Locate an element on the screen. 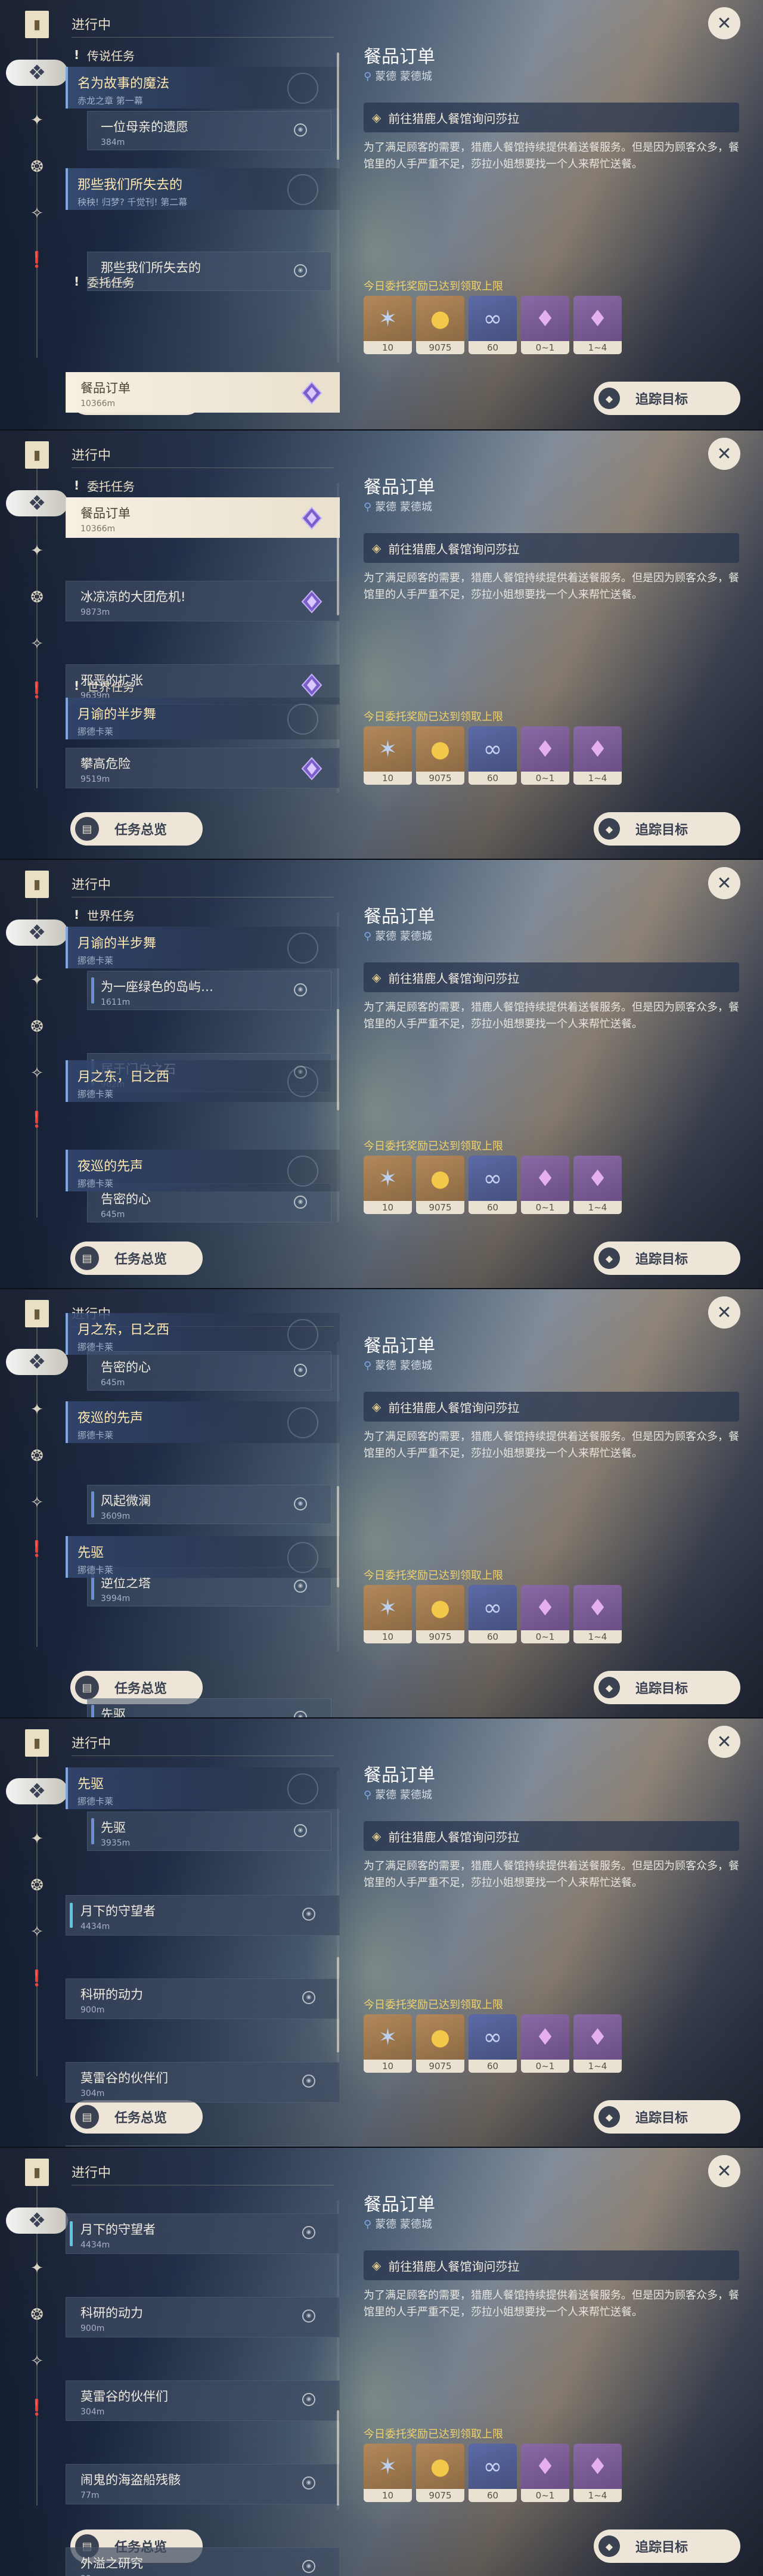 This screenshot has height=2576, width=763. quest-step: 为一座绿色的岛屿… 1611m ◉ is located at coordinates (209, 991).